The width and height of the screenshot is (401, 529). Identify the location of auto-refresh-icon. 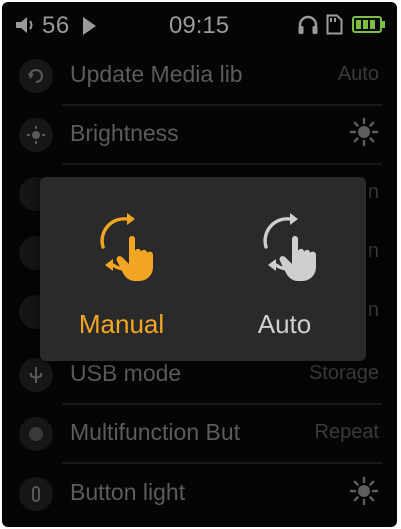
(289, 247).